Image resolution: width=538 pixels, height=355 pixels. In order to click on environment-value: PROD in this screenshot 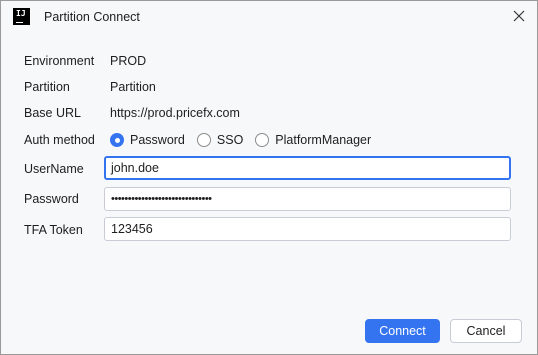, I will do `click(128, 61)`.